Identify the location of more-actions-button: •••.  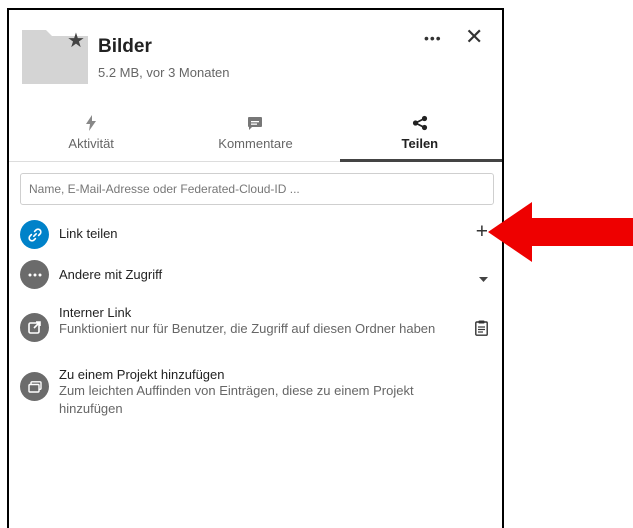
(433, 38).